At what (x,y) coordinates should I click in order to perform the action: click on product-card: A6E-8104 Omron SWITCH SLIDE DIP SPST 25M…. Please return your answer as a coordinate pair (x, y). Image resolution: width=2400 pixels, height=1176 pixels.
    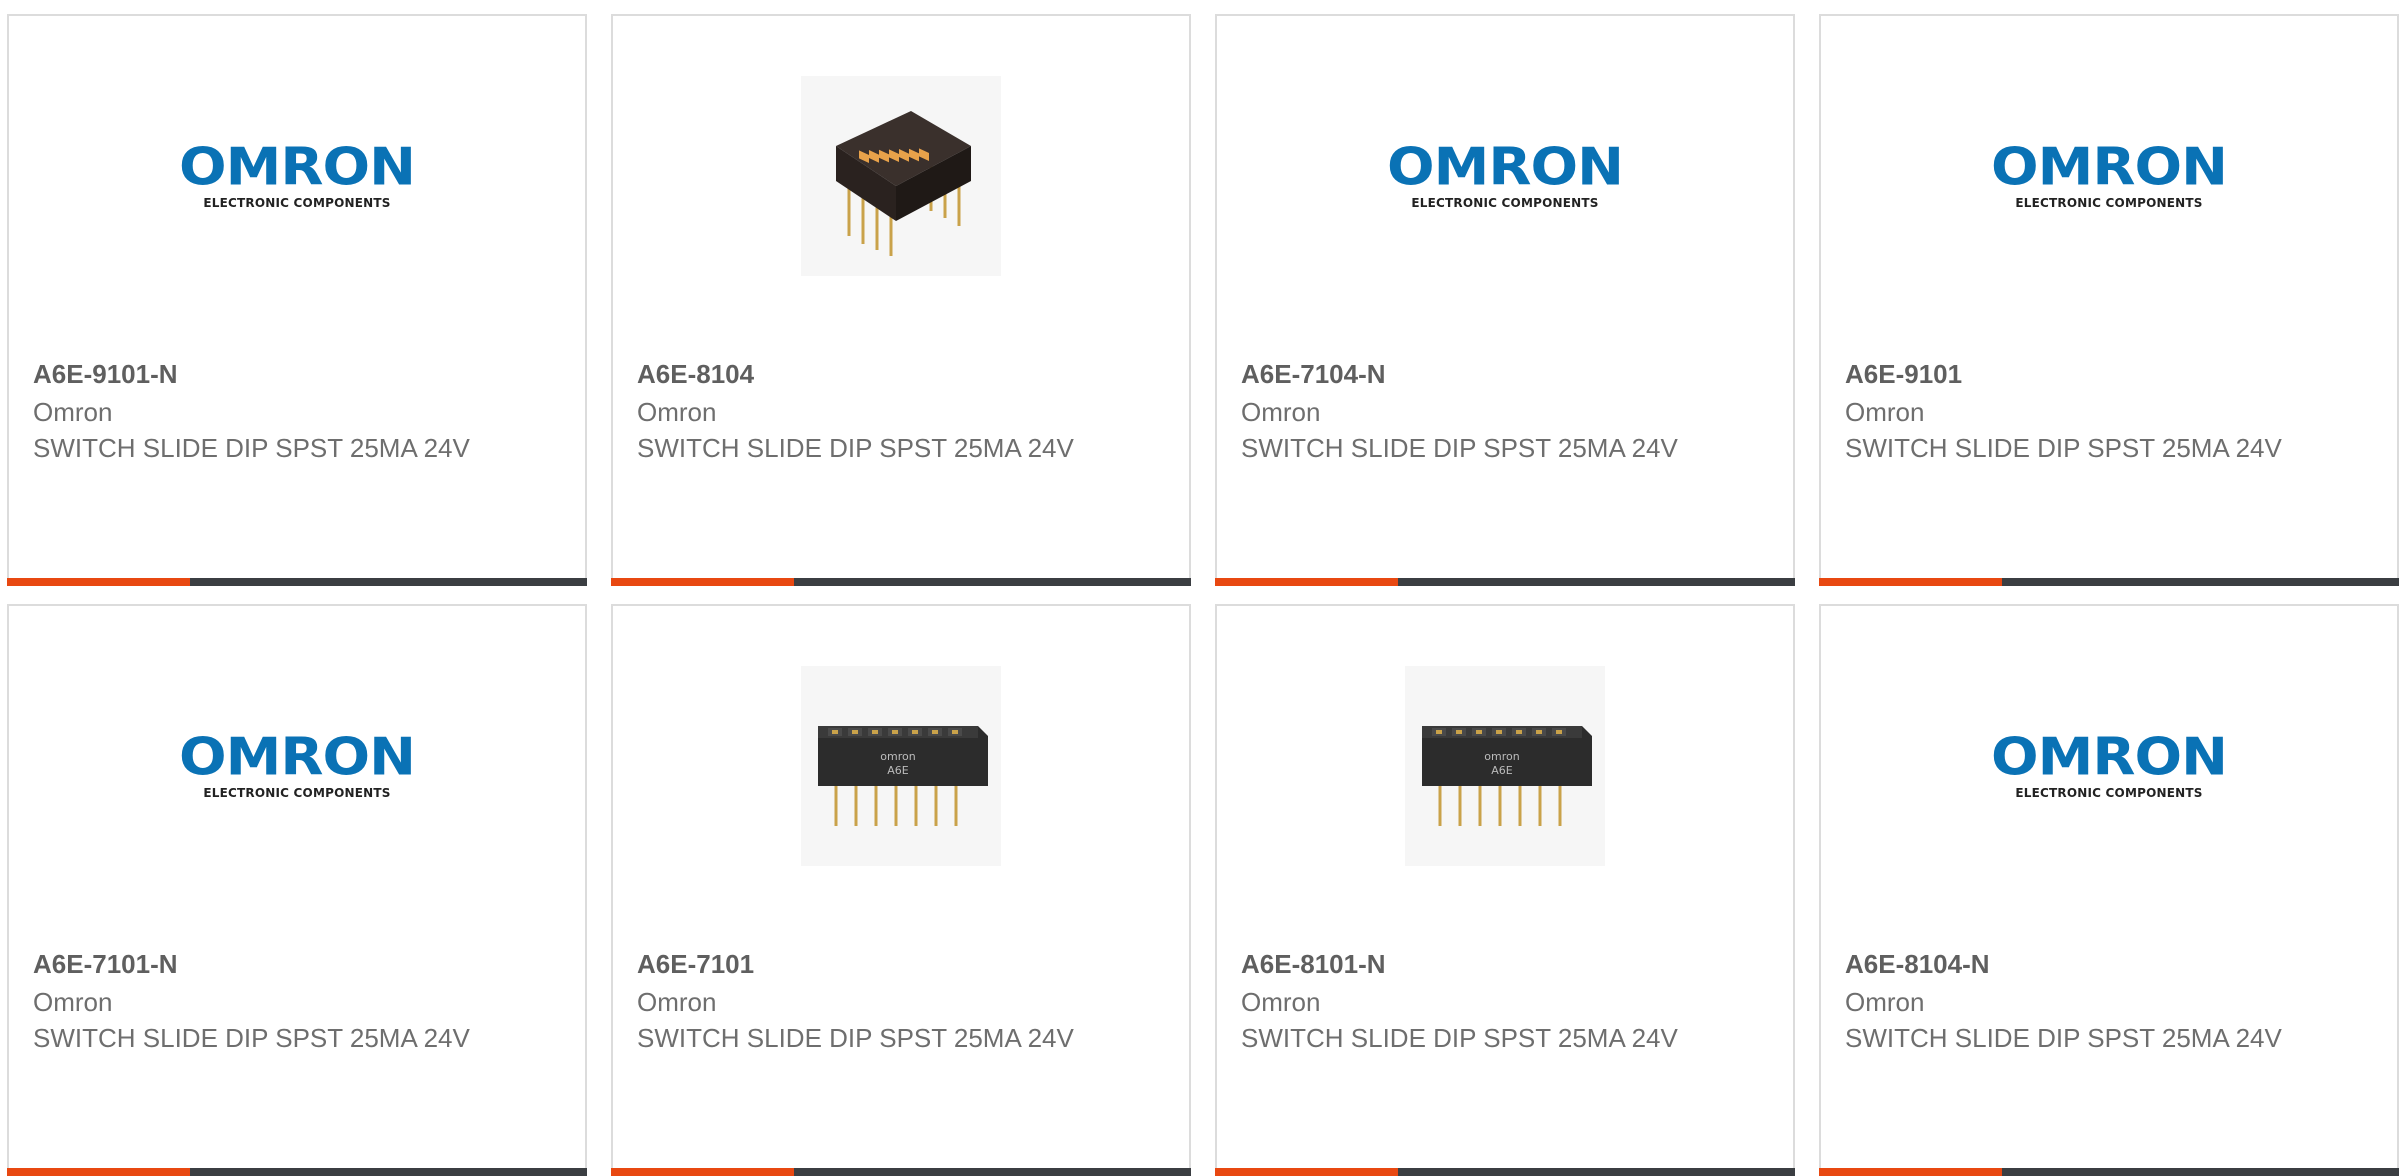
    Looking at the image, I should click on (901, 300).